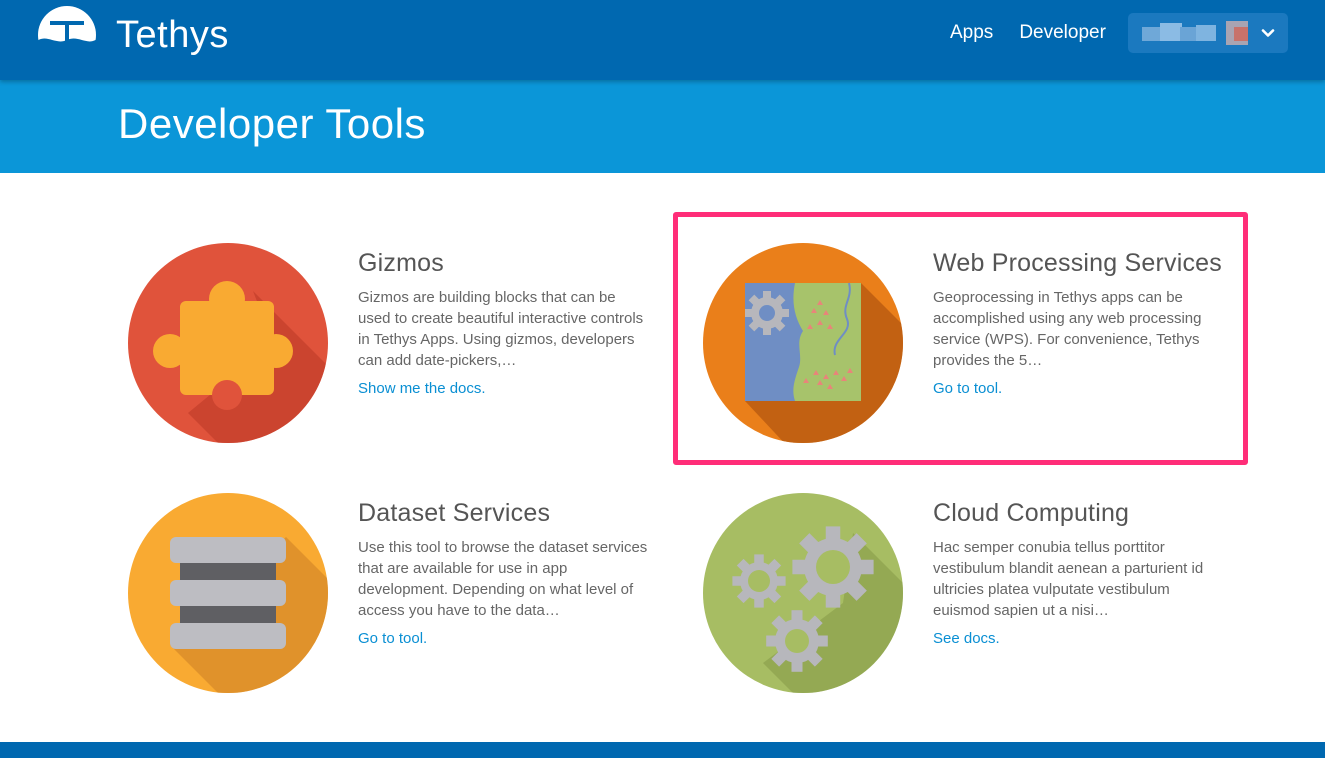 The width and height of the screenshot is (1325, 758). What do you see at coordinates (67, 36) in the screenshot?
I see `tethys-logo-icon` at bounding box center [67, 36].